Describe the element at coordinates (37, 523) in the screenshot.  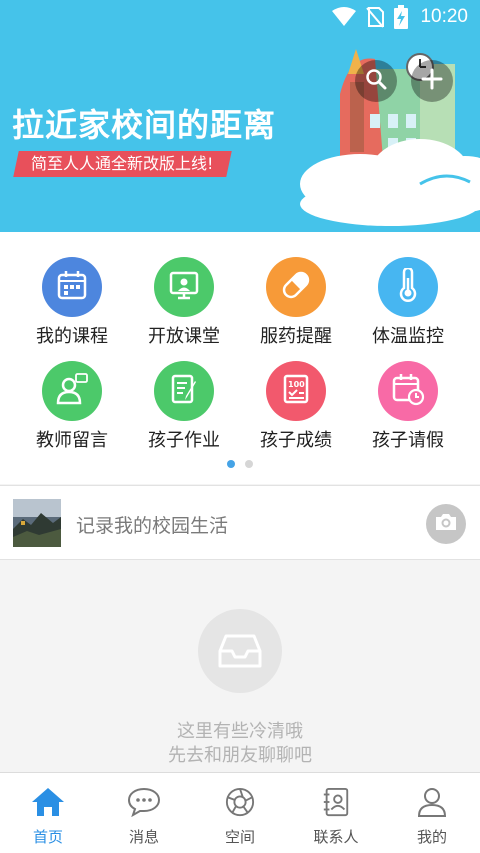
I see `user-avatar-thumbnail` at that location.